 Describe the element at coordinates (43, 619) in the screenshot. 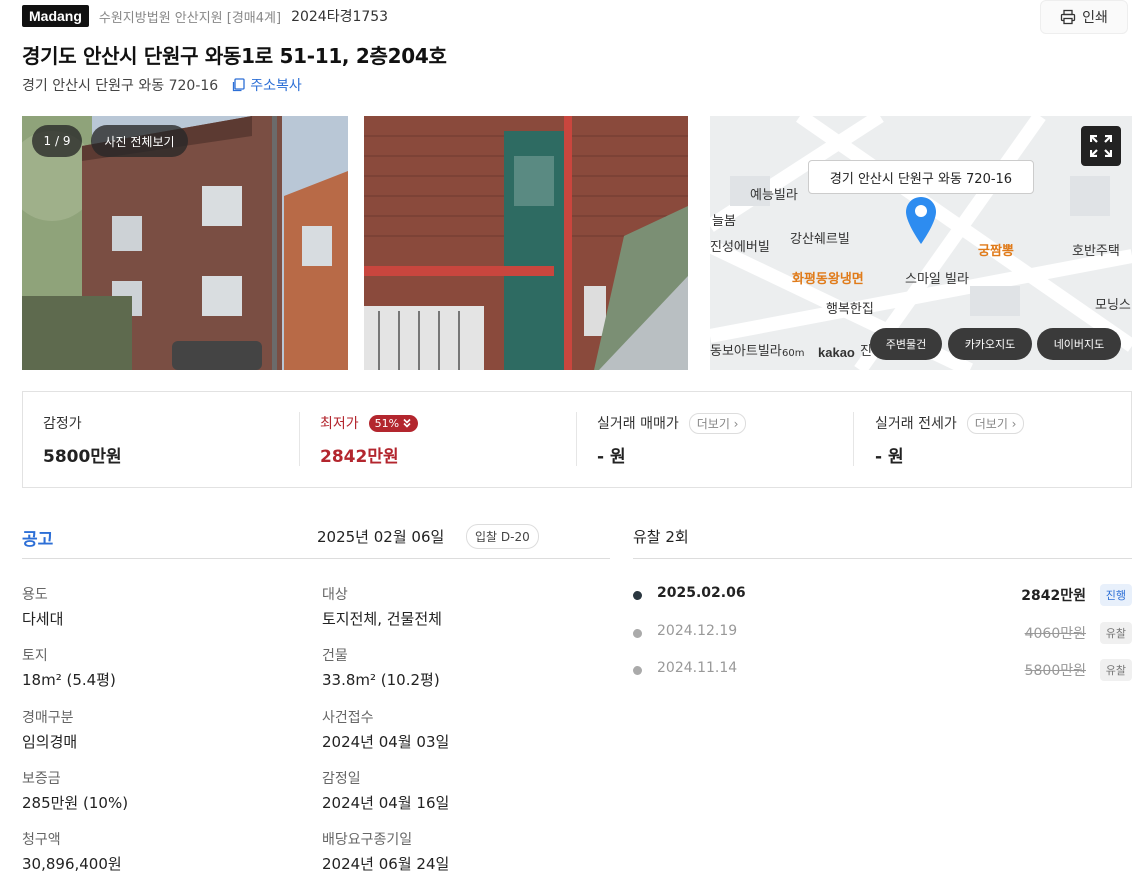

I see `field-value: 다세대` at that location.